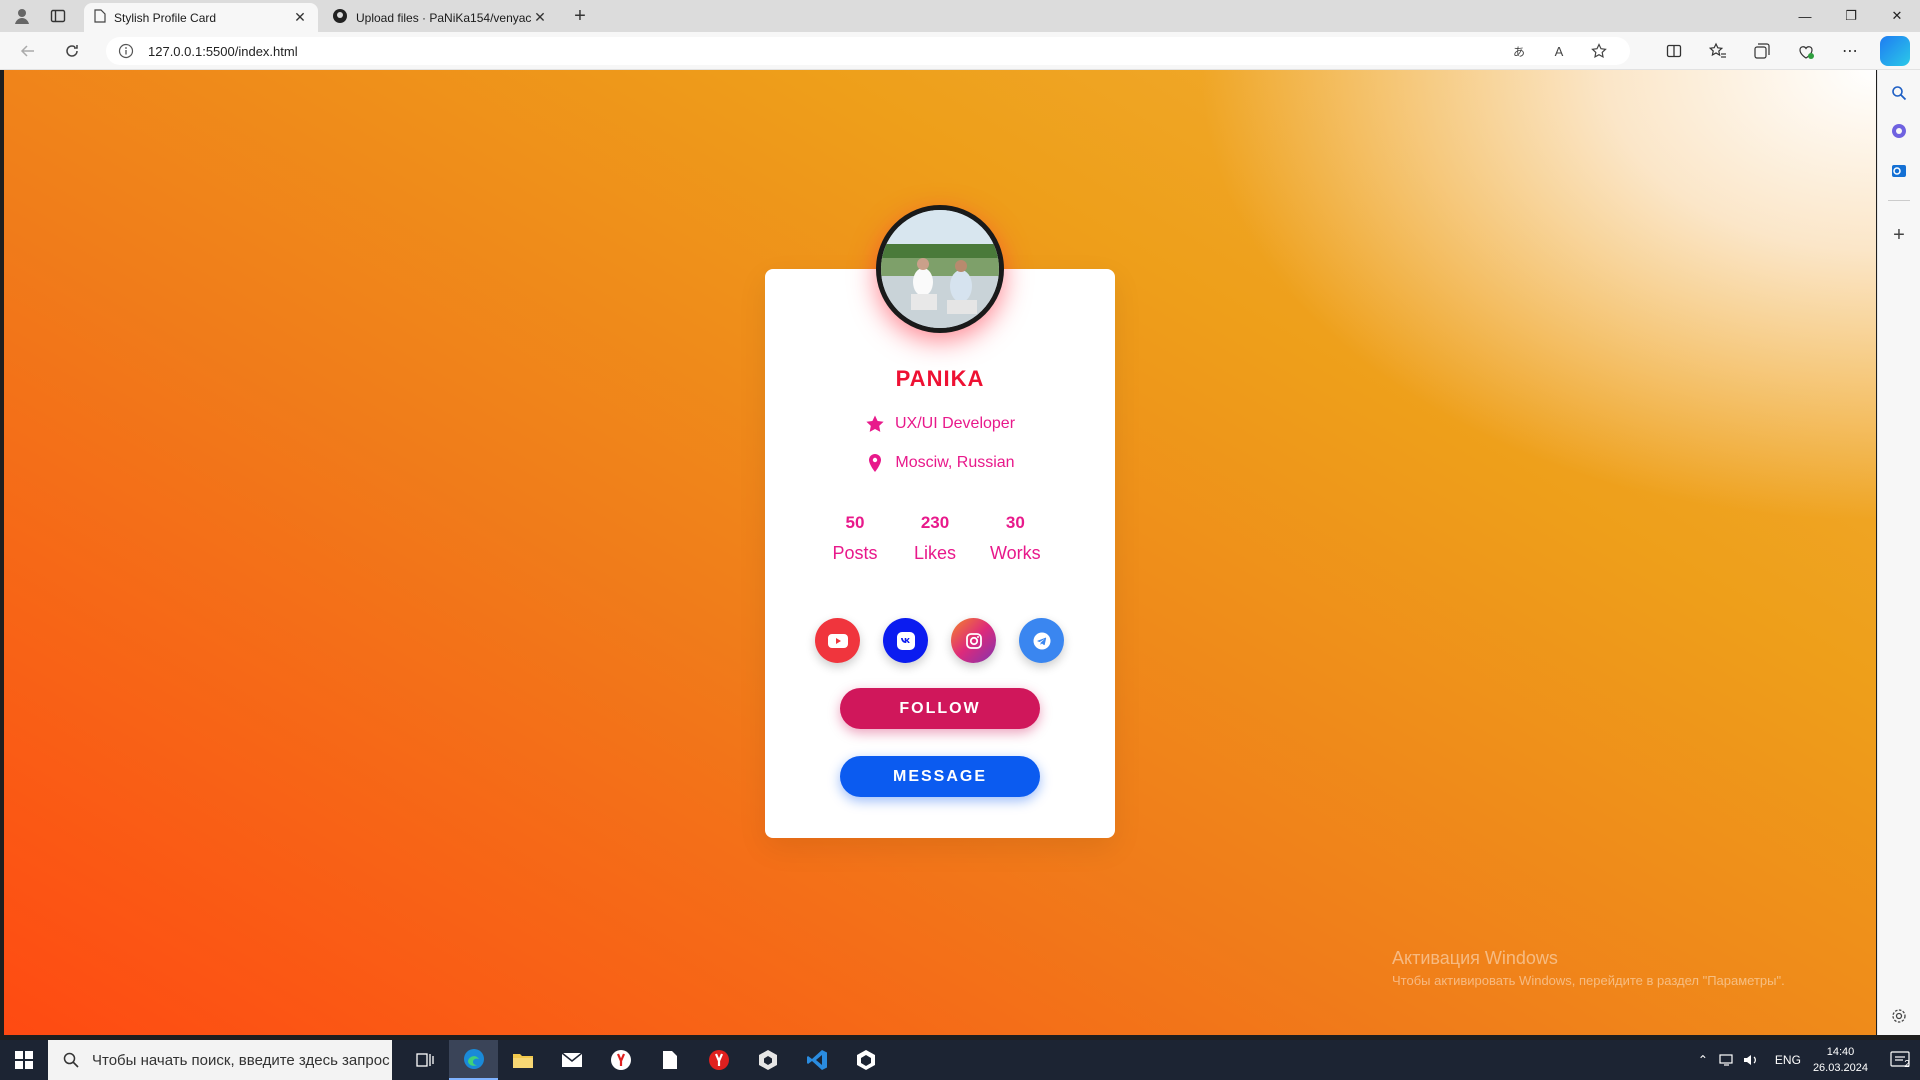 This screenshot has width=1920, height=1080. What do you see at coordinates (1806, 51) in the screenshot?
I see `browser-essentials-icon` at bounding box center [1806, 51].